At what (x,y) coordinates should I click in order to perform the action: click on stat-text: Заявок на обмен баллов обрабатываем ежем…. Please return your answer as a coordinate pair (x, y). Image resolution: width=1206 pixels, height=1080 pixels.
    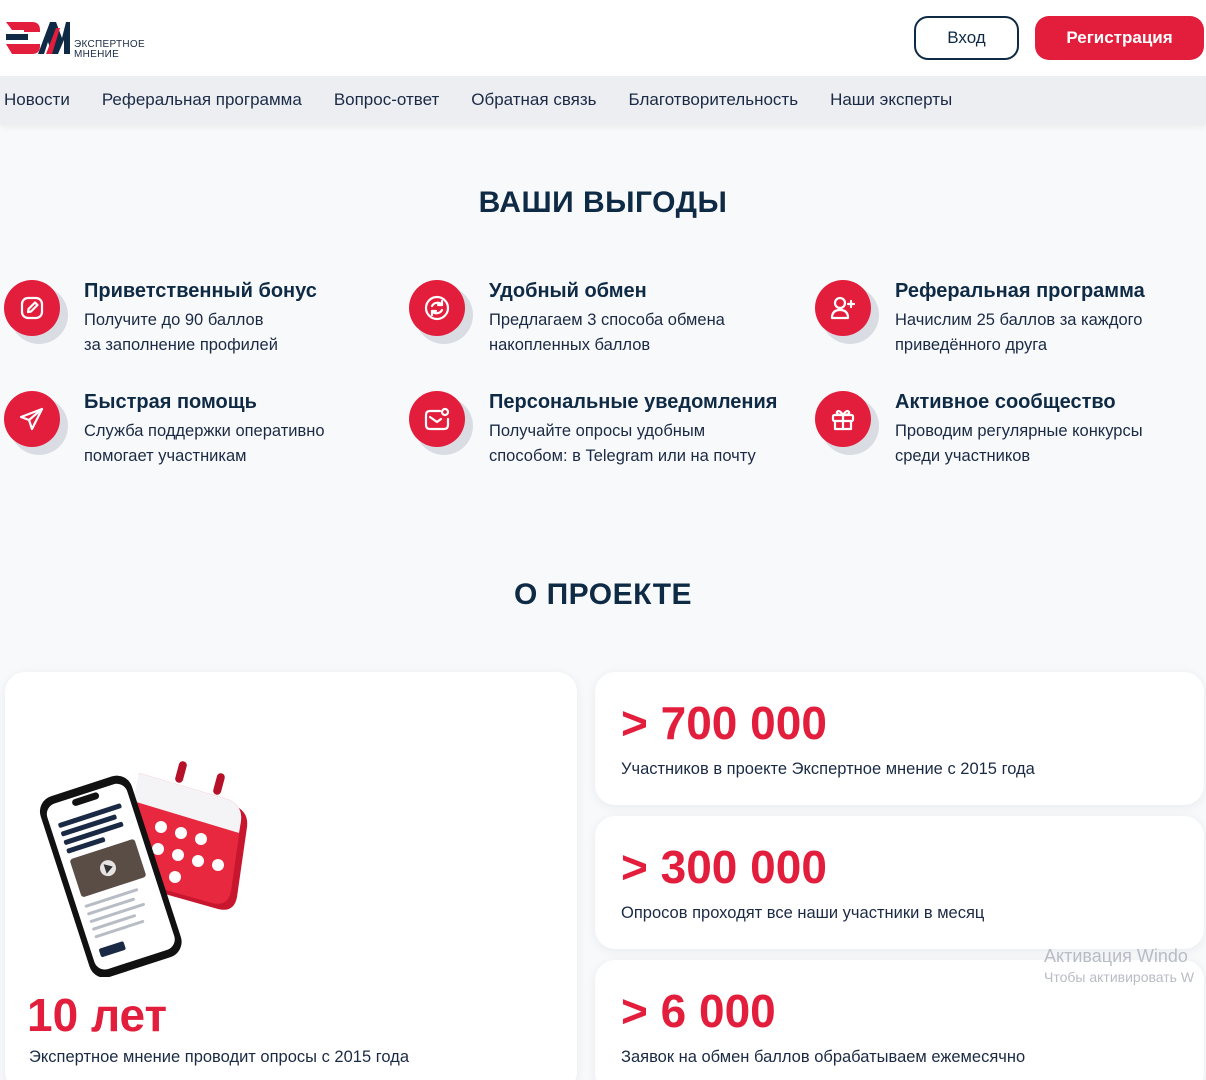
    Looking at the image, I should click on (823, 1057).